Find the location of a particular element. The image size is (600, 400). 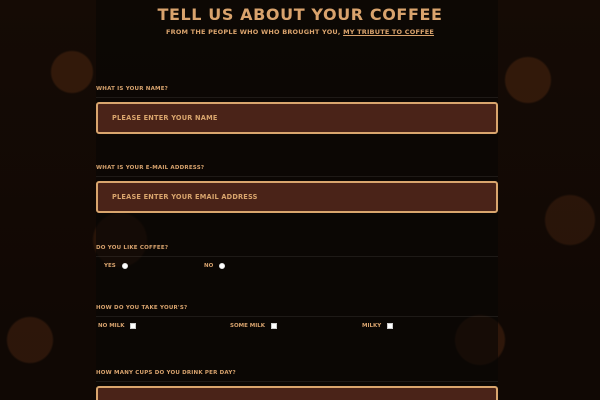

some-milk-option: SOME MILK is located at coordinates (254, 326).